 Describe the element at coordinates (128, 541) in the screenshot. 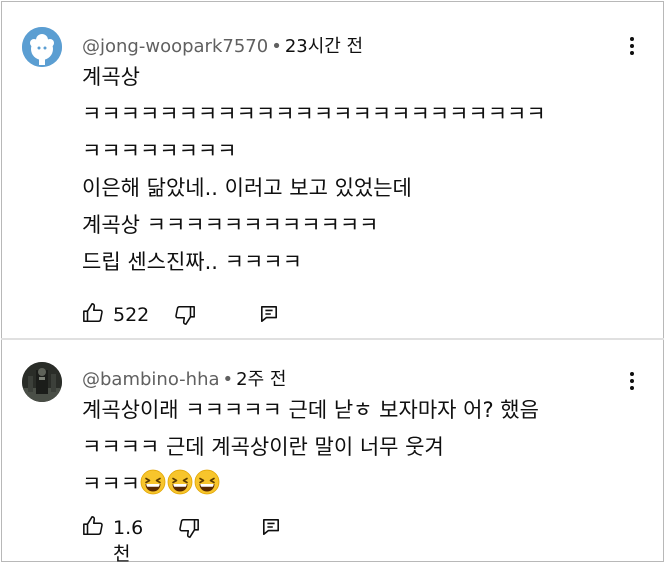

I see `like-count: 1.6천` at that location.